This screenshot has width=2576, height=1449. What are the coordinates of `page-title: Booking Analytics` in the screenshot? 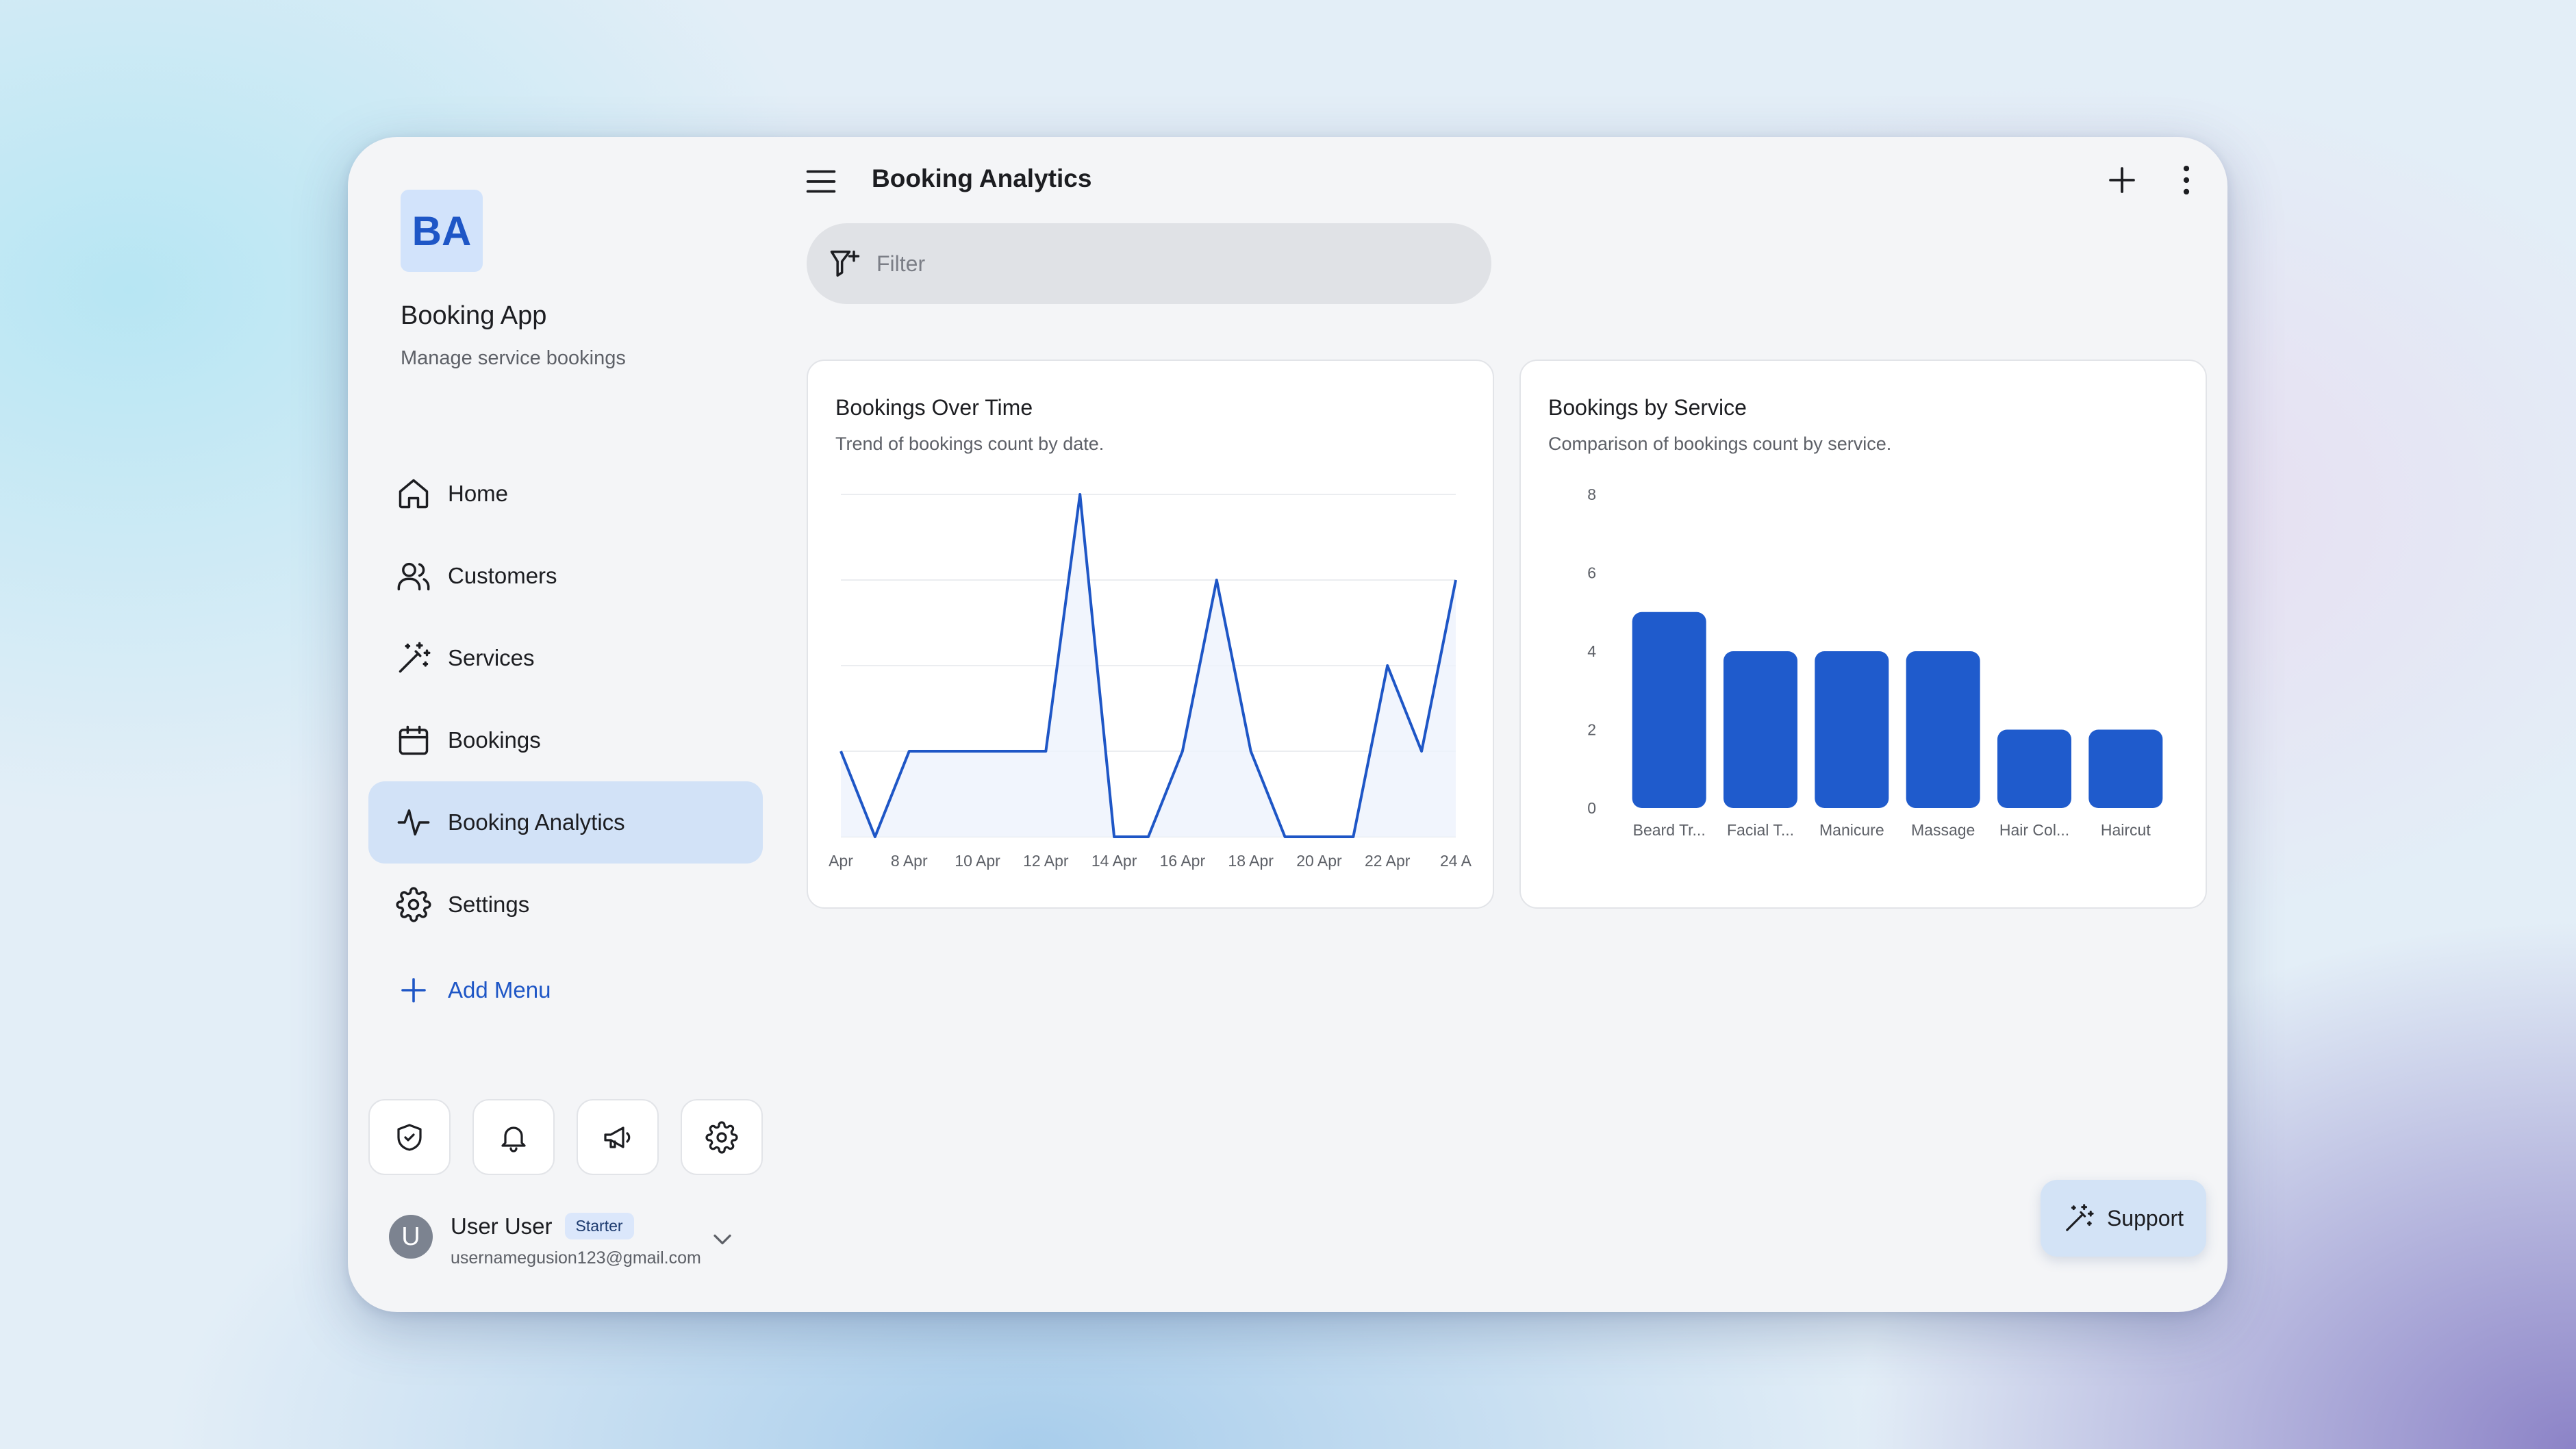 It's located at (982, 178).